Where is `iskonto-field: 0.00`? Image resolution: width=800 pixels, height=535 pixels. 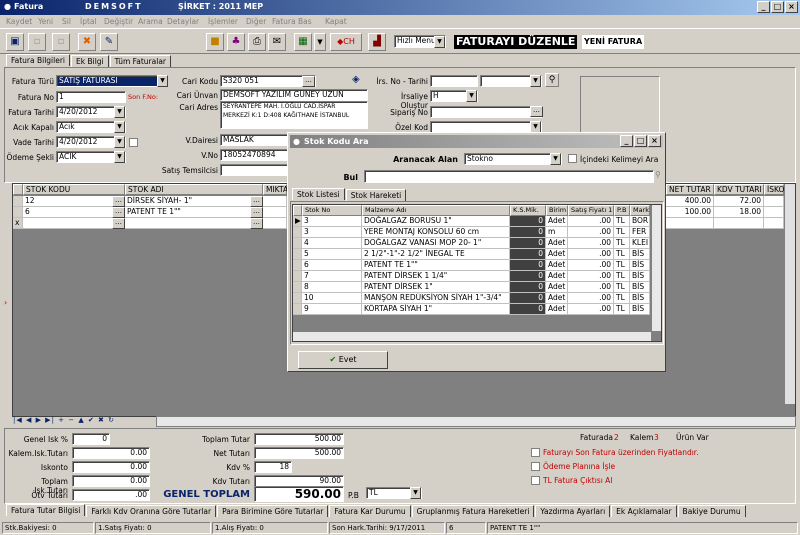
iskonto-field: 0.00 is located at coordinates (111, 467).